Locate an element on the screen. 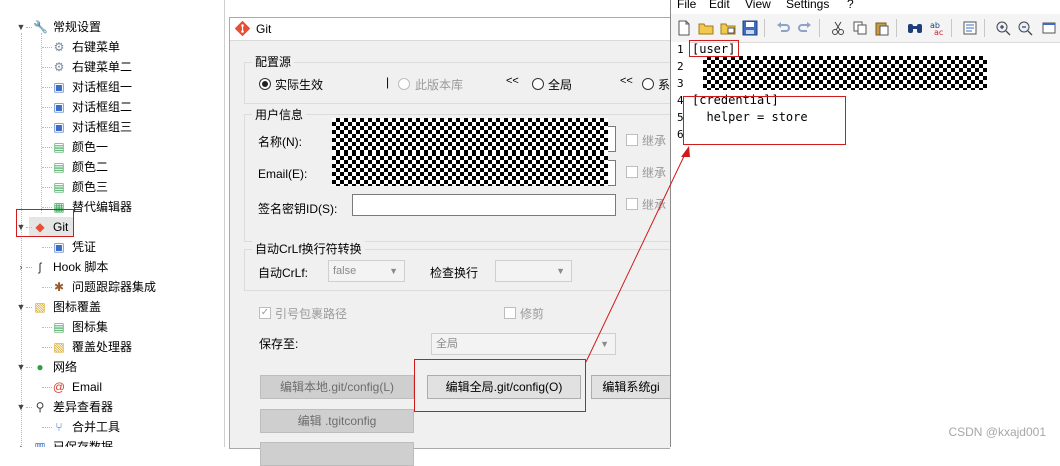 The height and width of the screenshot is (466, 1060). watermark: CSDN @kxajd001 is located at coordinates (997, 432).